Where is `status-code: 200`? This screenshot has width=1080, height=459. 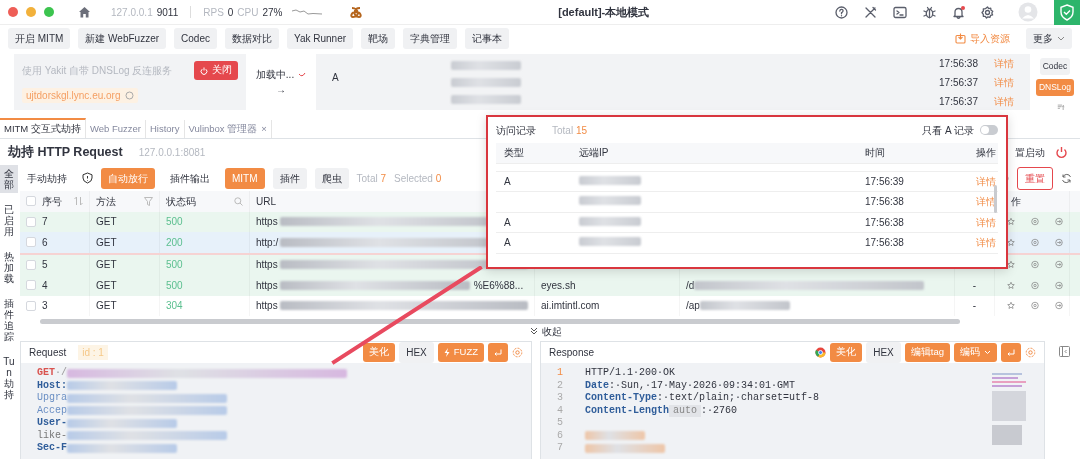
status-code: 200 is located at coordinates (174, 242).